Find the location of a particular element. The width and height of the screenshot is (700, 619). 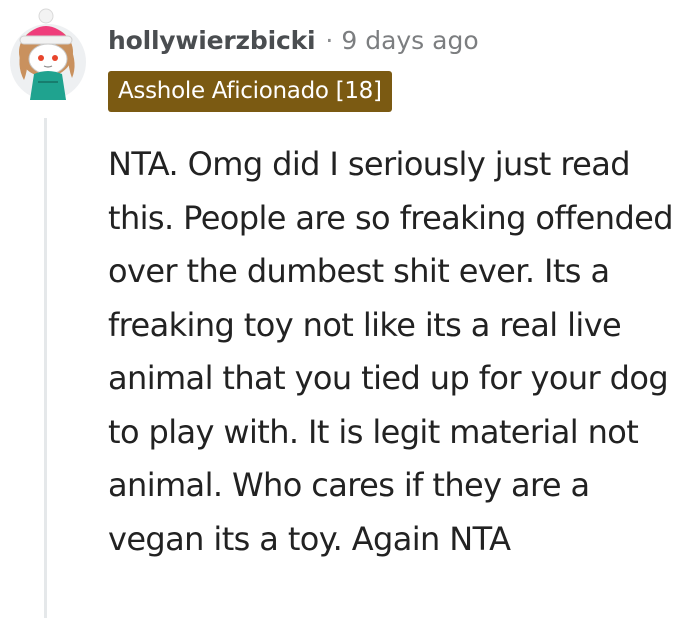

comment-header: hollywierzbicki · 9 days ago is located at coordinates (293, 40).